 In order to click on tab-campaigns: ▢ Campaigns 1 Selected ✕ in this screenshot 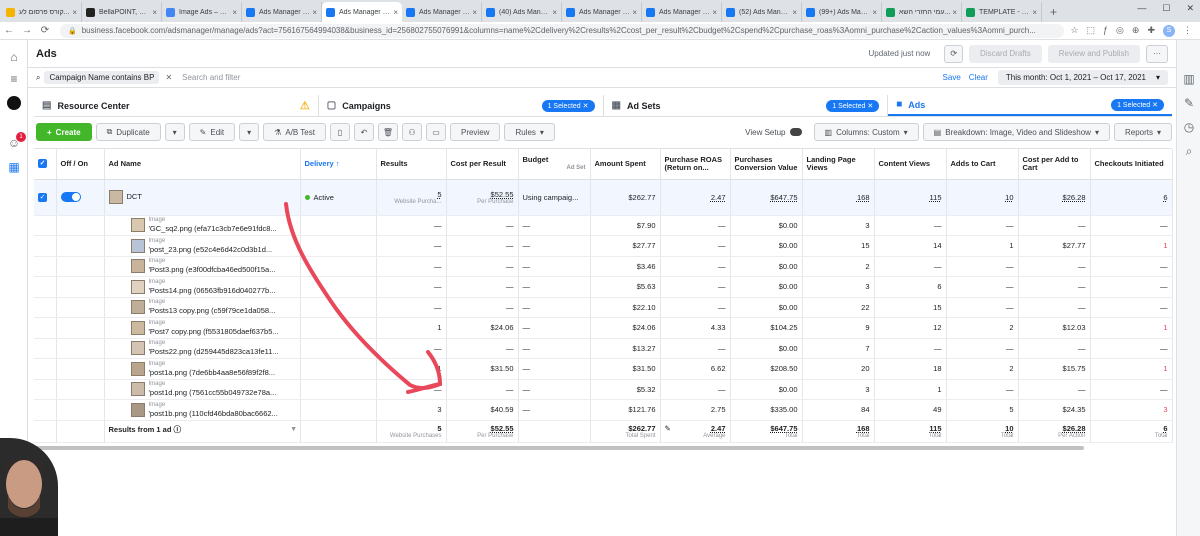, I will do `click(461, 105)`.